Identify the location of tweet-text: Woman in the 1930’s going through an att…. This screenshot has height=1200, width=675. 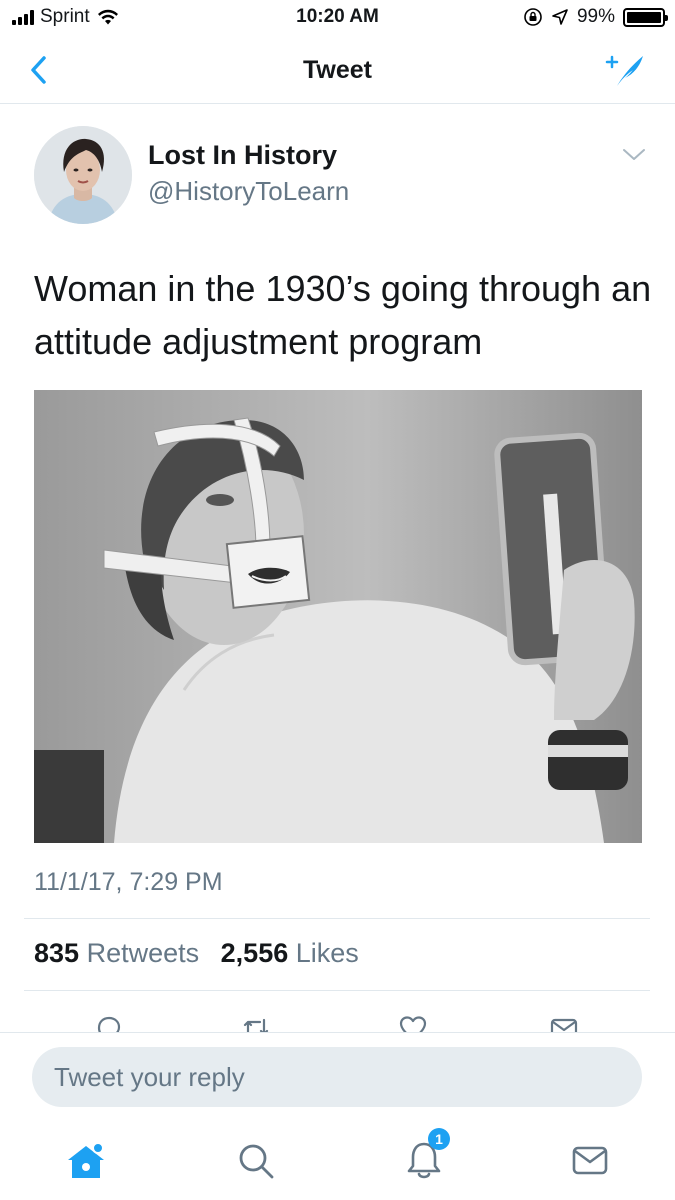
(343, 315).